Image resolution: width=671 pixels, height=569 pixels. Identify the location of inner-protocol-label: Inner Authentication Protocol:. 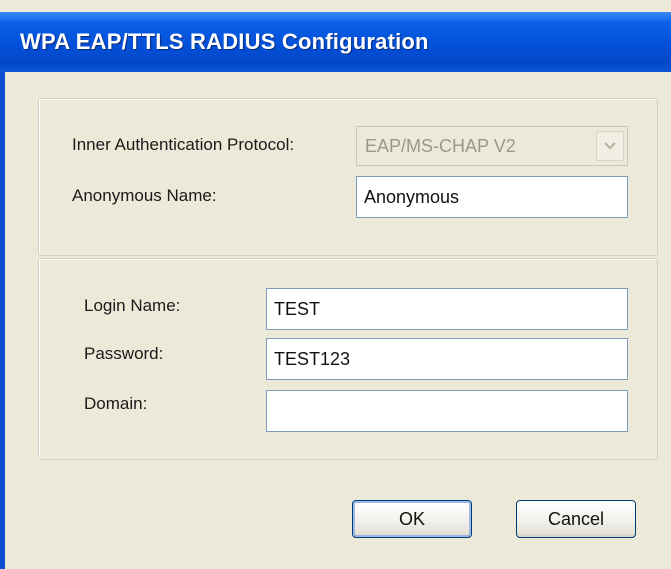
(183, 144).